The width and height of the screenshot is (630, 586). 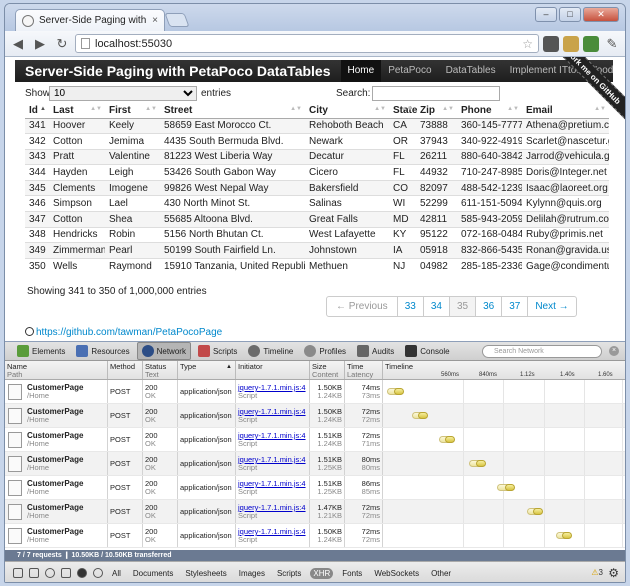 What do you see at coordinates (361, 71) in the screenshot?
I see `nav-home: Home` at bounding box center [361, 71].